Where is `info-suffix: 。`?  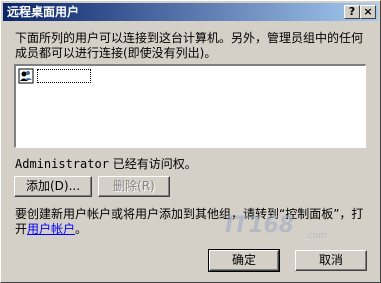
info-suffix: 。 is located at coordinates (81, 229).